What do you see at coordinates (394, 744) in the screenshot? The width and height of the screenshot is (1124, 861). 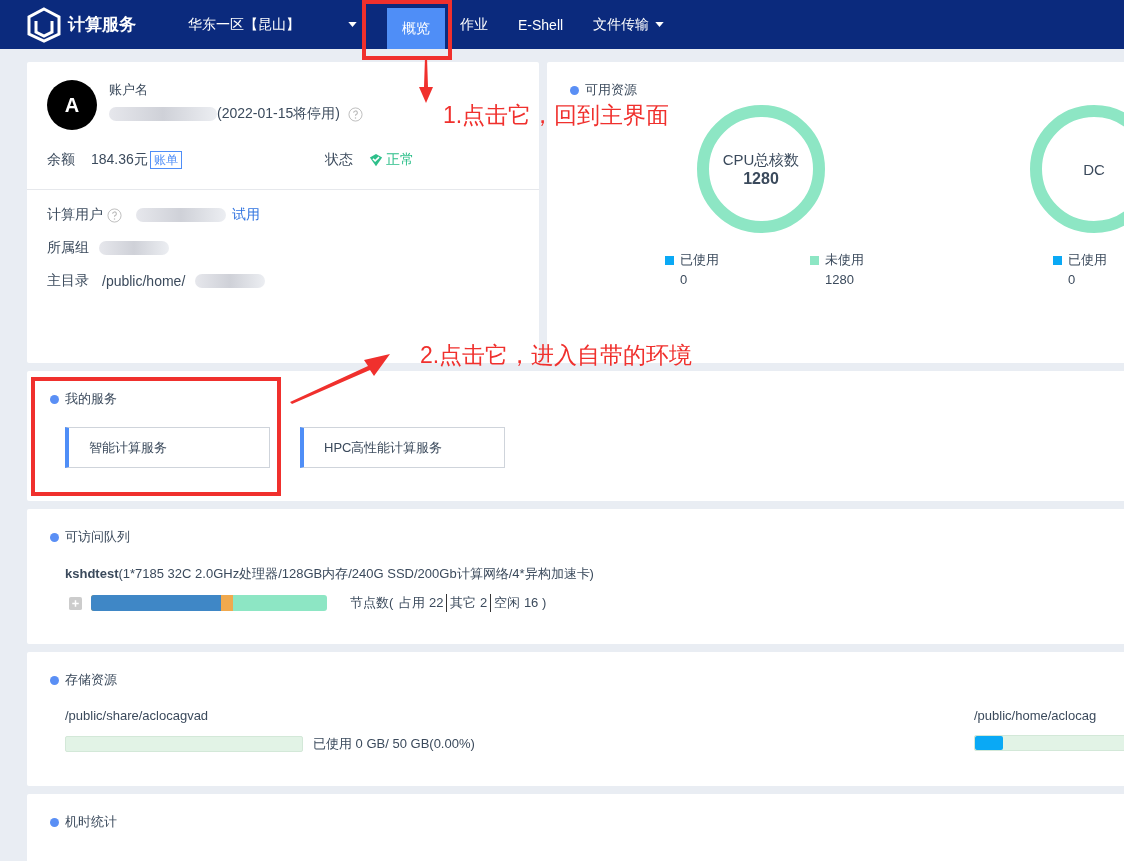 I see `storage-usage: 已使用 0 GB/ 50 GB(0.00%)` at bounding box center [394, 744].